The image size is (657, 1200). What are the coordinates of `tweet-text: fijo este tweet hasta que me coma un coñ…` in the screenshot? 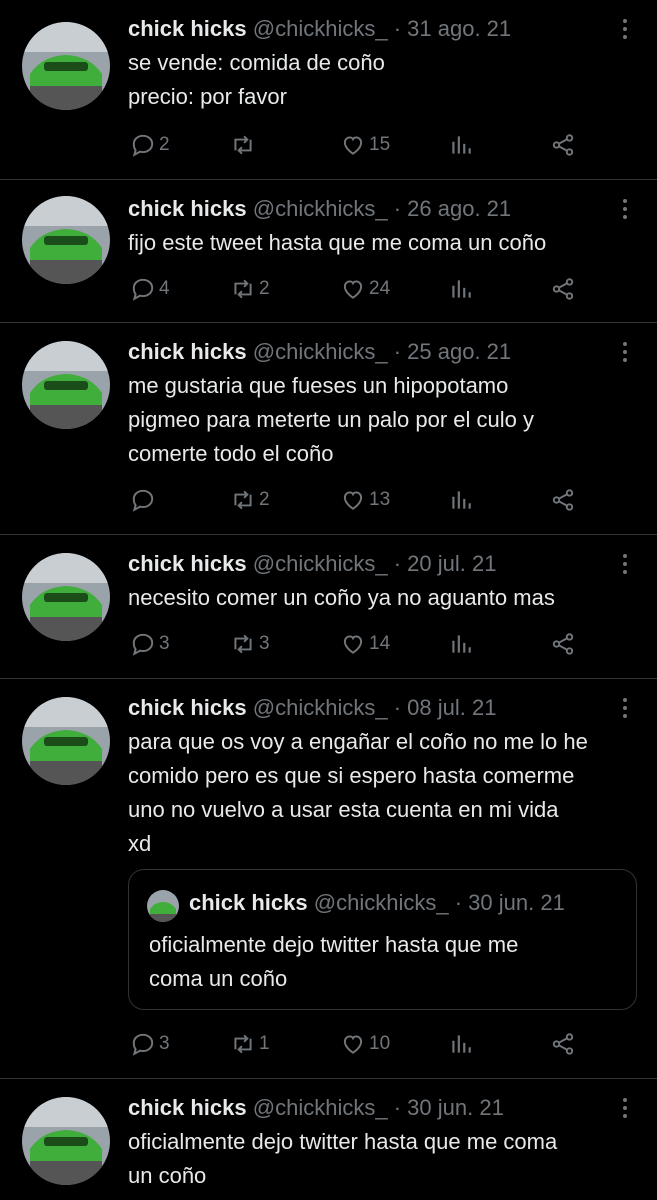 It's located at (337, 242).